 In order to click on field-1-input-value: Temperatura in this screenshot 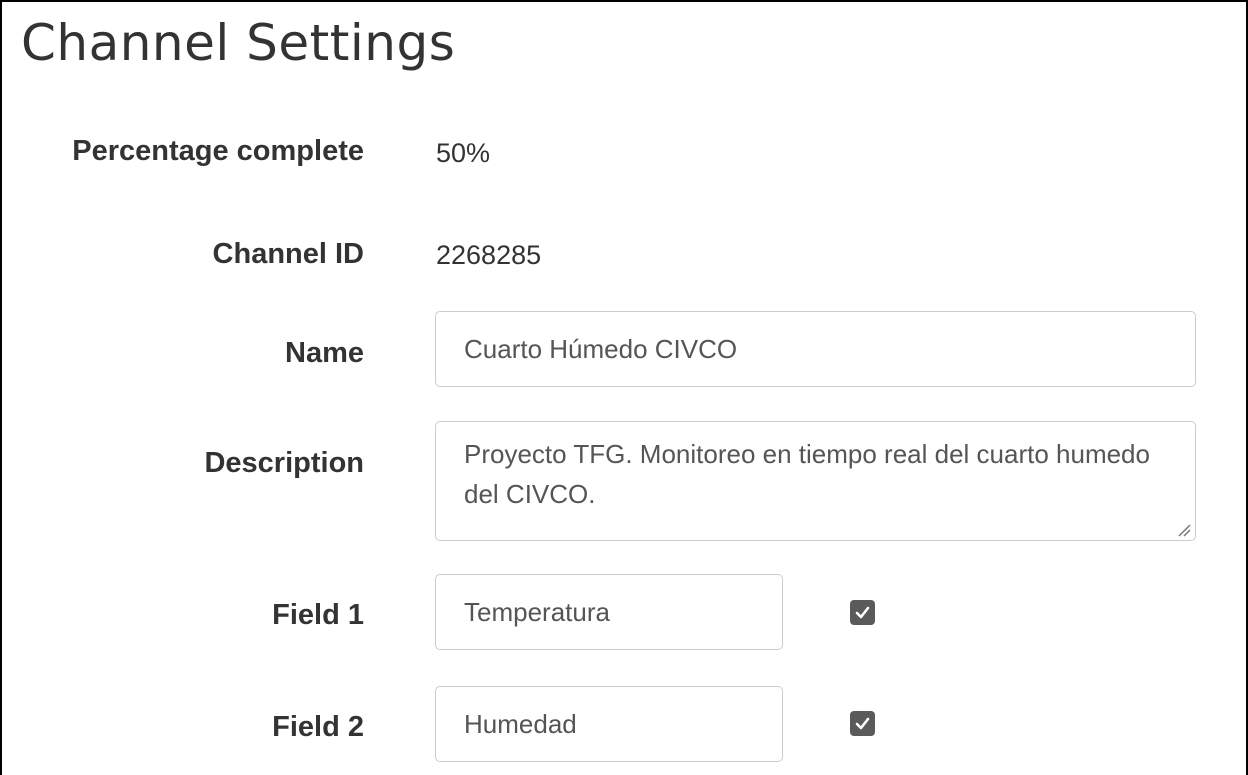, I will do `click(537, 611)`.